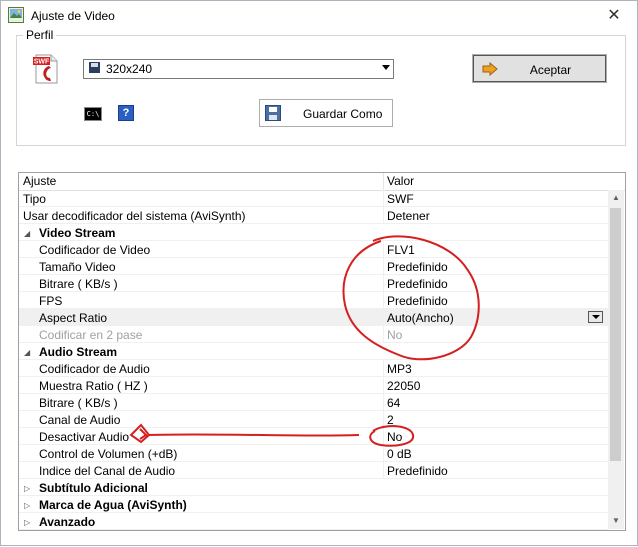 The height and width of the screenshot is (547, 638). What do you see at coordinates (313, 283) in the screenshot?
I see `property-row: Bitrare ( KB/s ) Predefinido` at bounding box center [313, 283].